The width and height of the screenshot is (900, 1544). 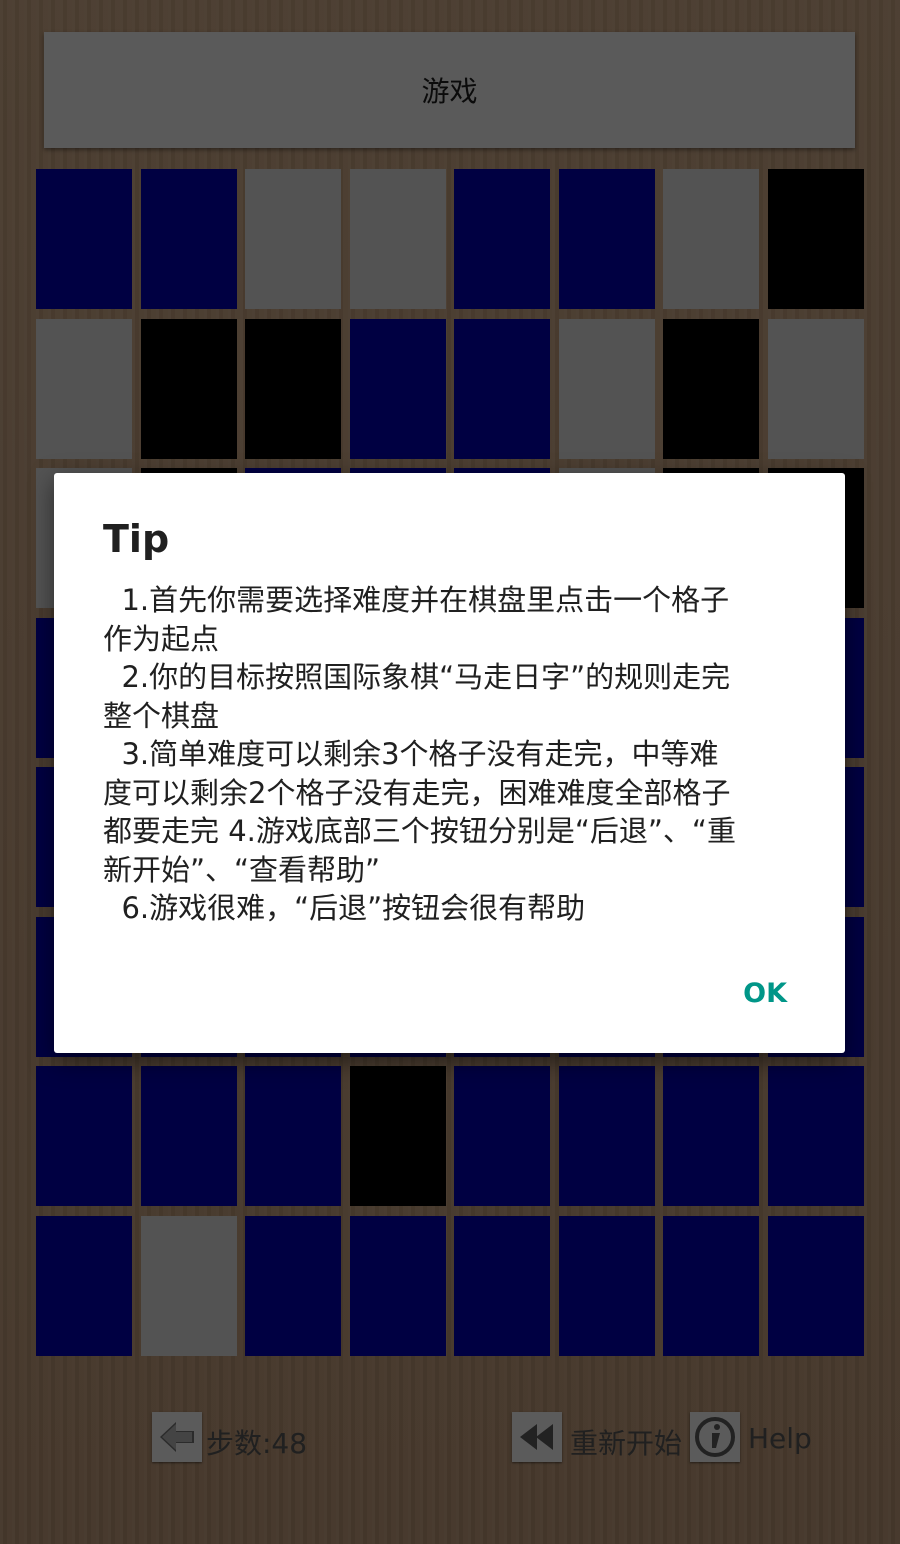 I want to click on dialog-line: 都要走完 4.游戏底部三个按钮分别是“后退”、“重, so click(x=419, y=831).